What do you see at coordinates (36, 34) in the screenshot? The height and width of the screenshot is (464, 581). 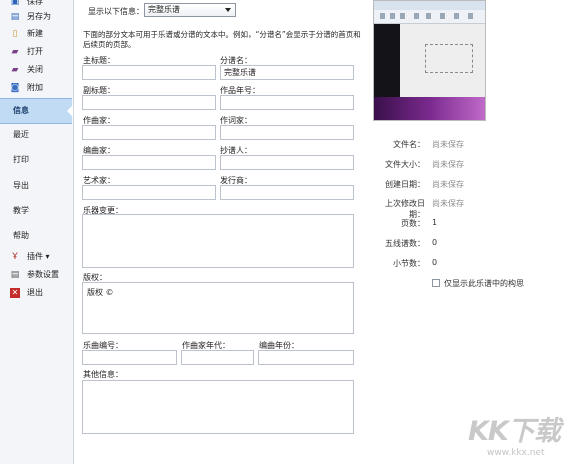 I see `sidebar-item-new: ▯ 新建` at bounding box center [36, 34].